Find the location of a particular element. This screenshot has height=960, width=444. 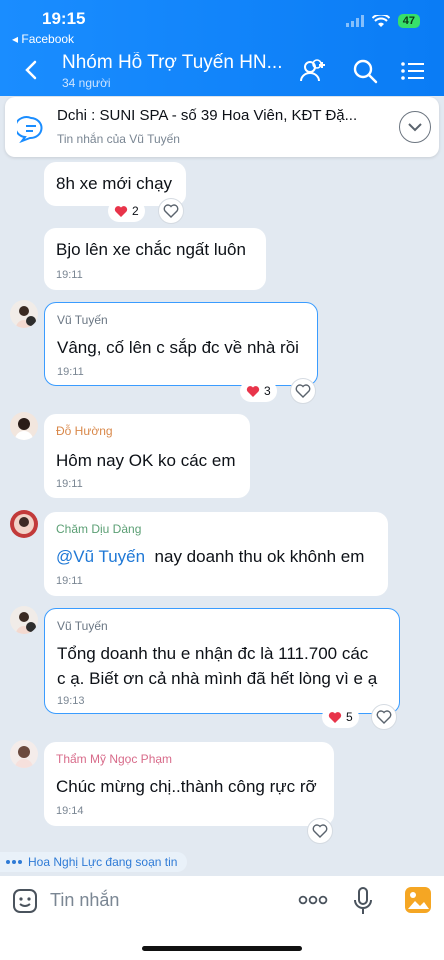

message-bubble: Bjo lên xe chắc ngất luôn 19:11 is located at coordinates (155, 259).